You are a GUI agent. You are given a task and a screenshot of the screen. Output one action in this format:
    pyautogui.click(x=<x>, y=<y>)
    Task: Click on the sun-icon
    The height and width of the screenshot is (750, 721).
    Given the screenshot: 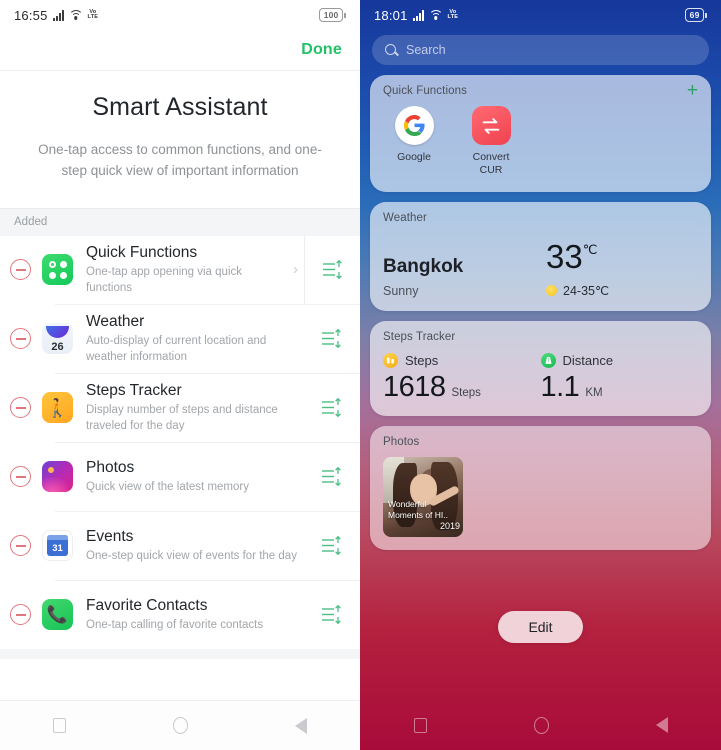 What is the action you would take?
    pyautogui.click(x=551, y=291)
    